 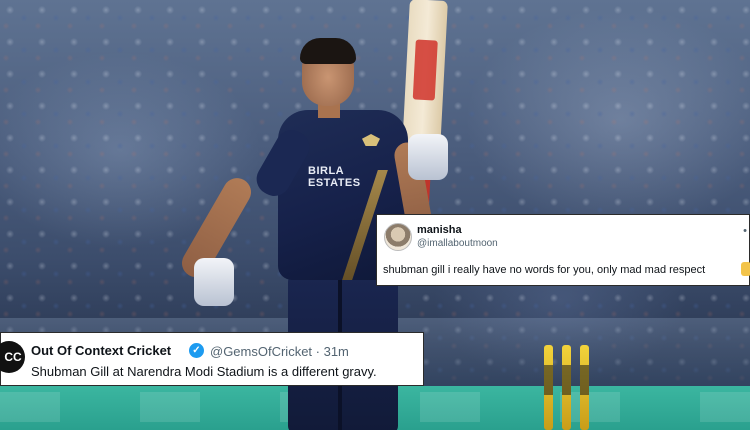 I want to click on avatar-logo-text: CC, so click(x=13, y=357).